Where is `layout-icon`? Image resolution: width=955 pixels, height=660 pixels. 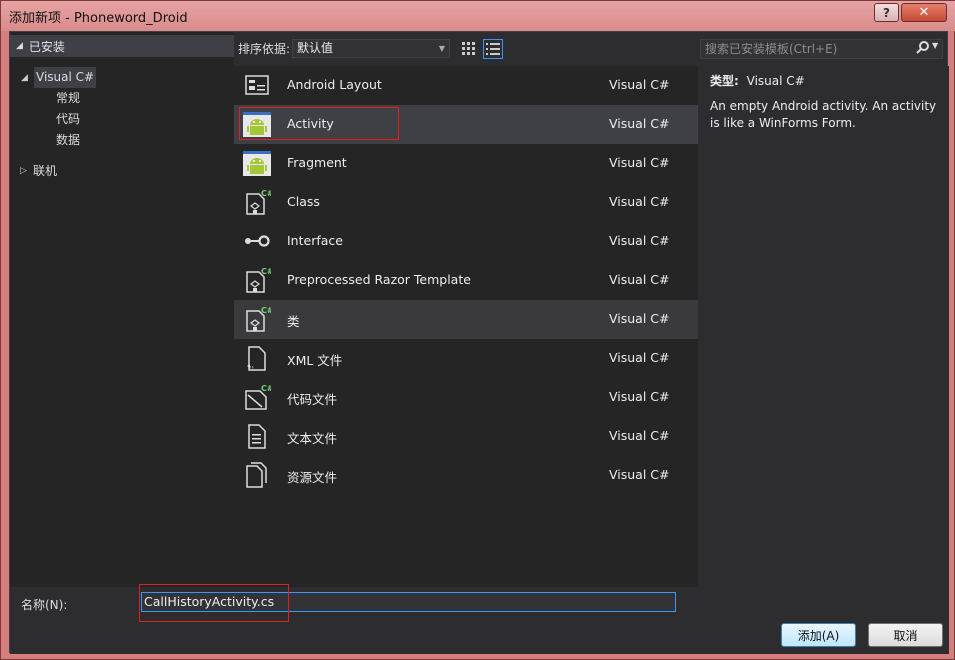 layout-icon is located at coordinates (257, 85).